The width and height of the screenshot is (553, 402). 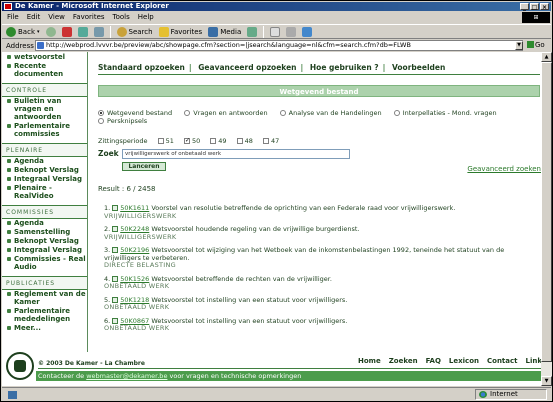 What do you see at coordinates (44, 192) in the screenshot?
I see `sidebar-item-realvideo: Plenaire - RealVideo` at bounding box center [44, 192].